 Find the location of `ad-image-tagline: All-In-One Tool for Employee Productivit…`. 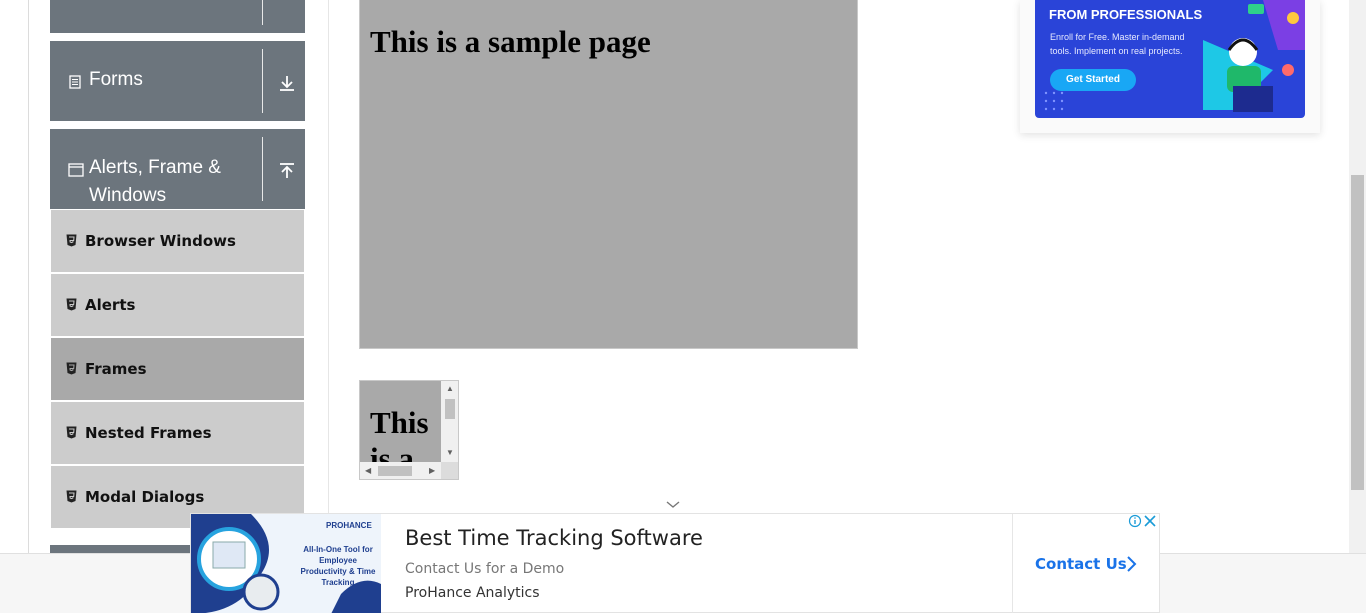

ad-image-tagline: All-In-One Tool for Employee Productivit… is located at coordinates (338, 566).